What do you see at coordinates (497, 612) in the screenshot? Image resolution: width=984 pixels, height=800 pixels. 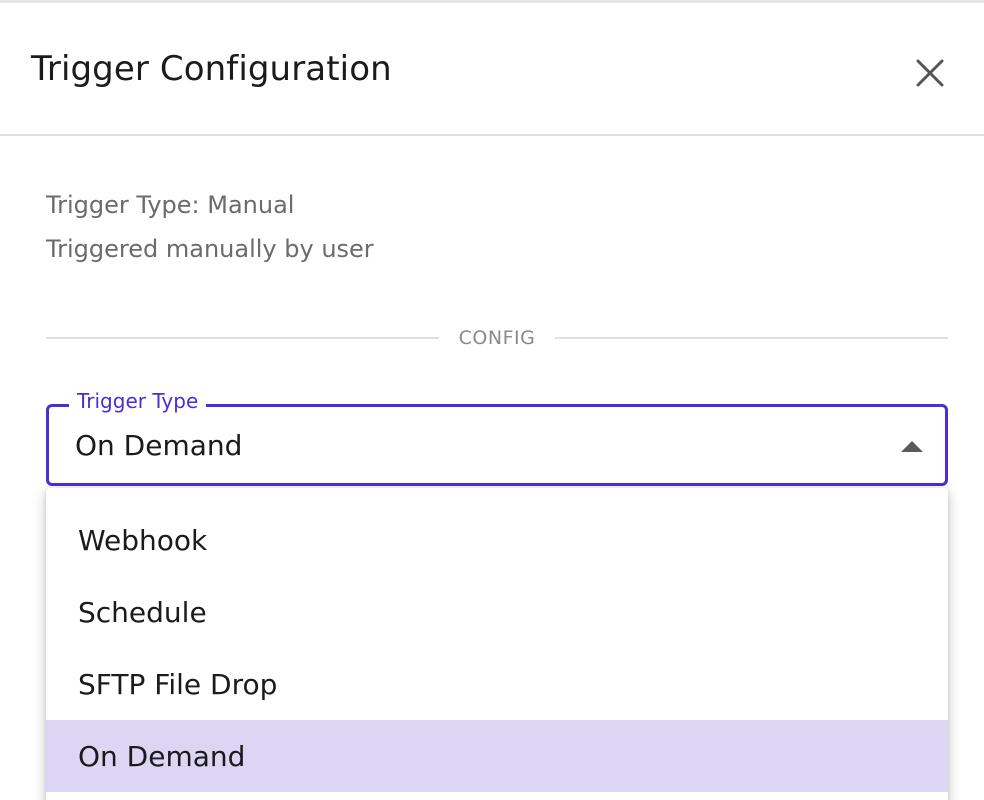 I see `menu-item-schedule: Schedule` at bounding box center [497, 612].